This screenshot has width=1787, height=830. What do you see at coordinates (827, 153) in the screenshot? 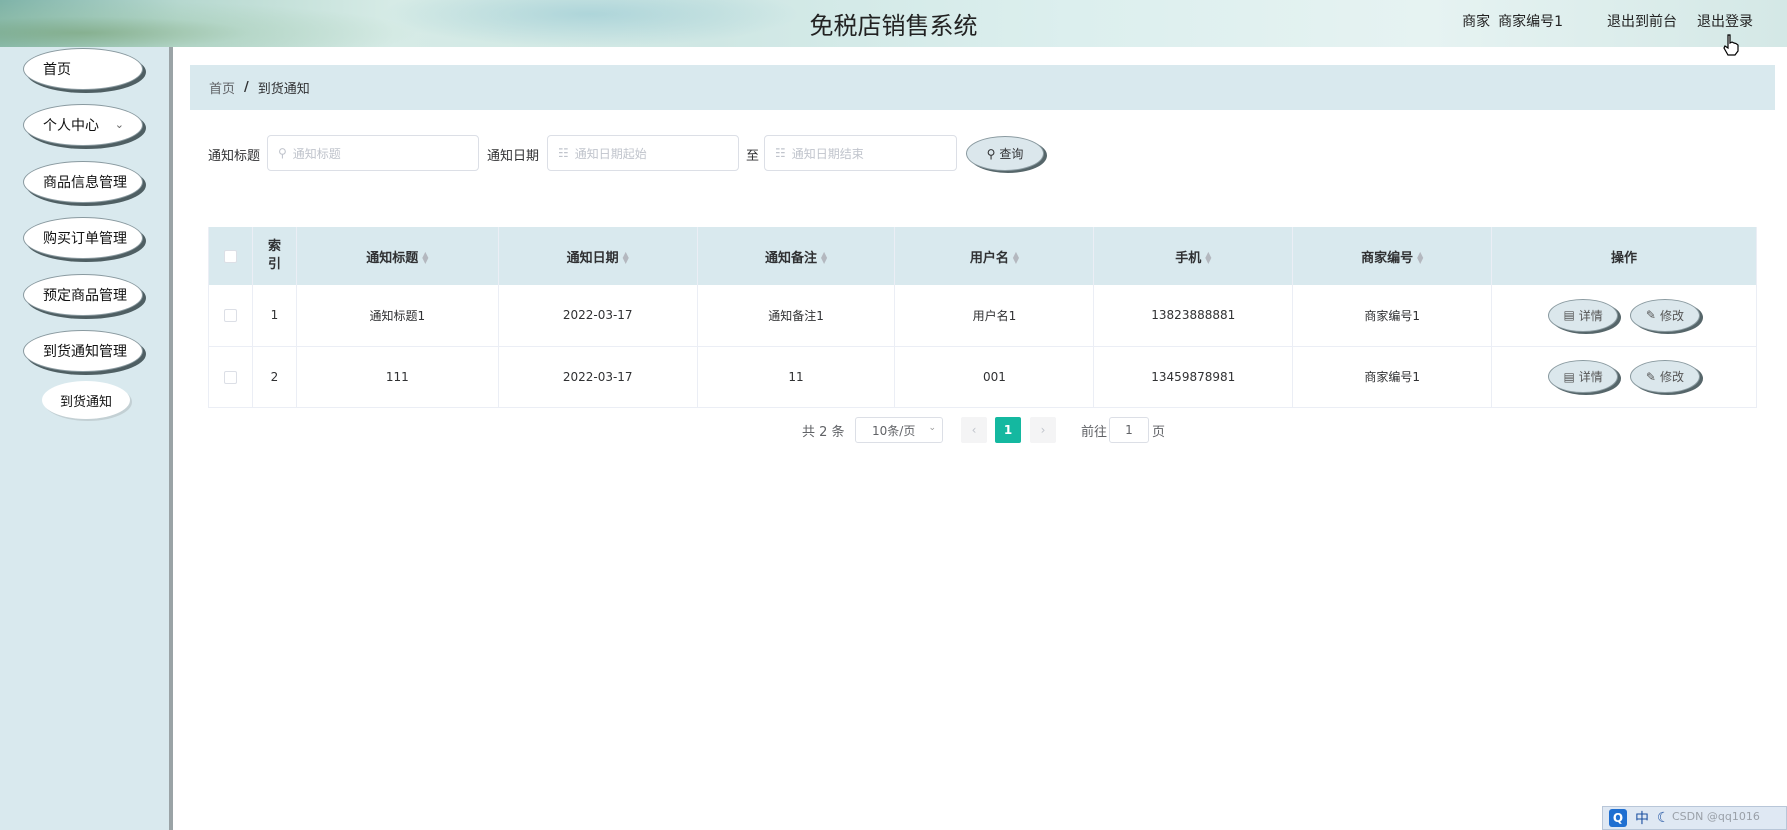
I see `date-end-placeholder: 通知日期结束` at bounding box center [827, 153].